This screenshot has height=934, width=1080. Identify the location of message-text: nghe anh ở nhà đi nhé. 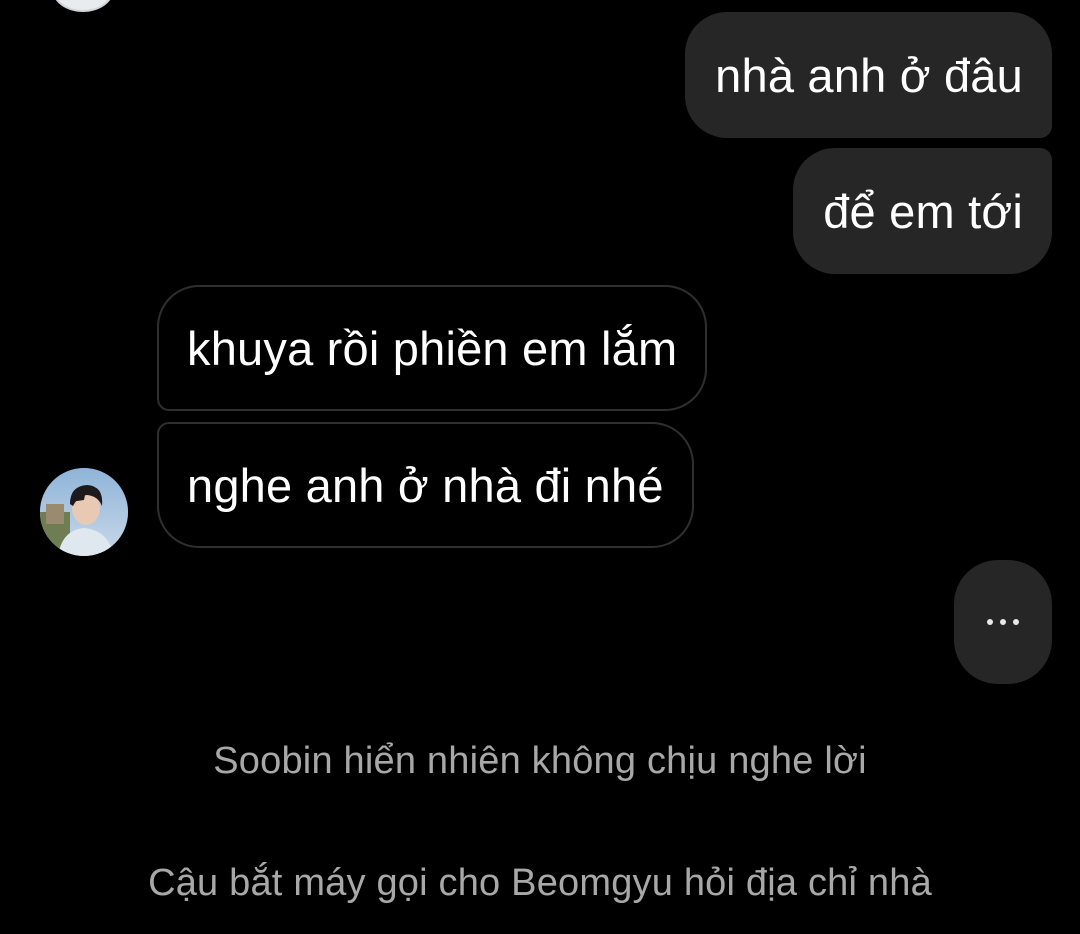
(425, 485).